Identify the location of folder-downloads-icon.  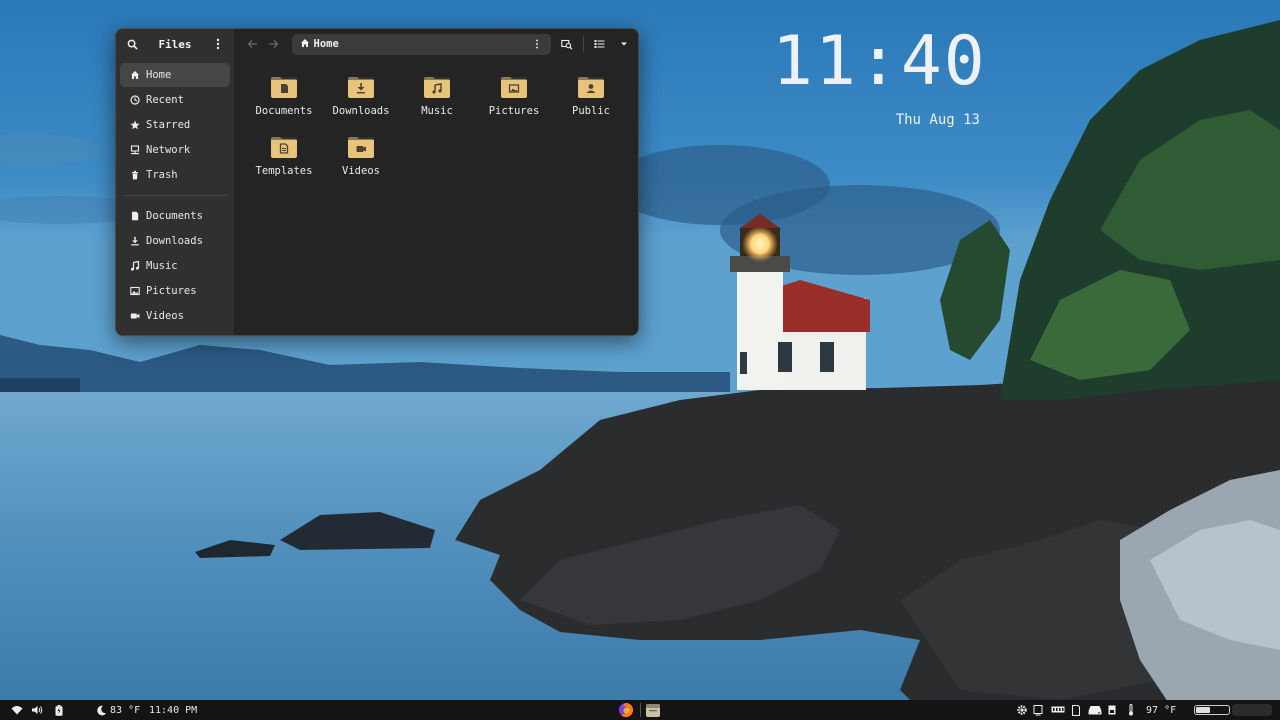
(361, 87).